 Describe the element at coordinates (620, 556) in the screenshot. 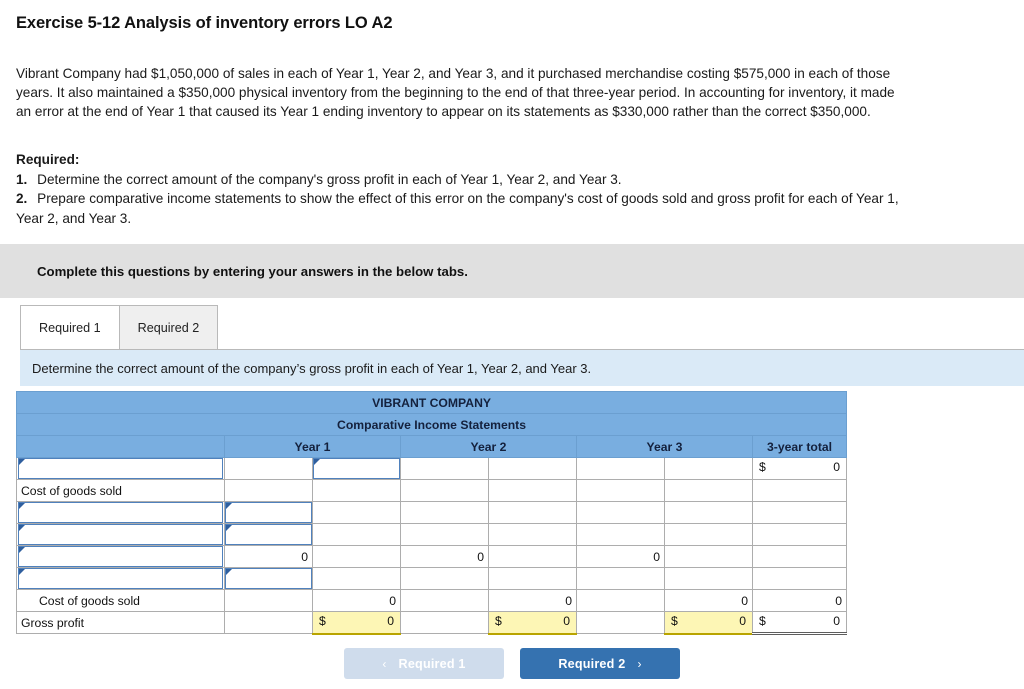

I see `row-5-y3-subtotal: 0` at that location.